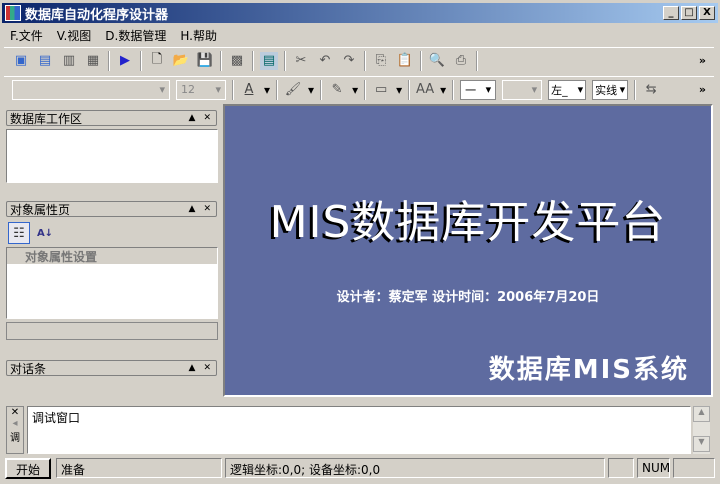 This screenshot has height=484, width=720. What do you see at coordinates (415, 468) in the screenshot?
I see `status-coordinates: 逻辑坐标:0,0; 设备坐标:0,0` at bounding box center [415, 468].